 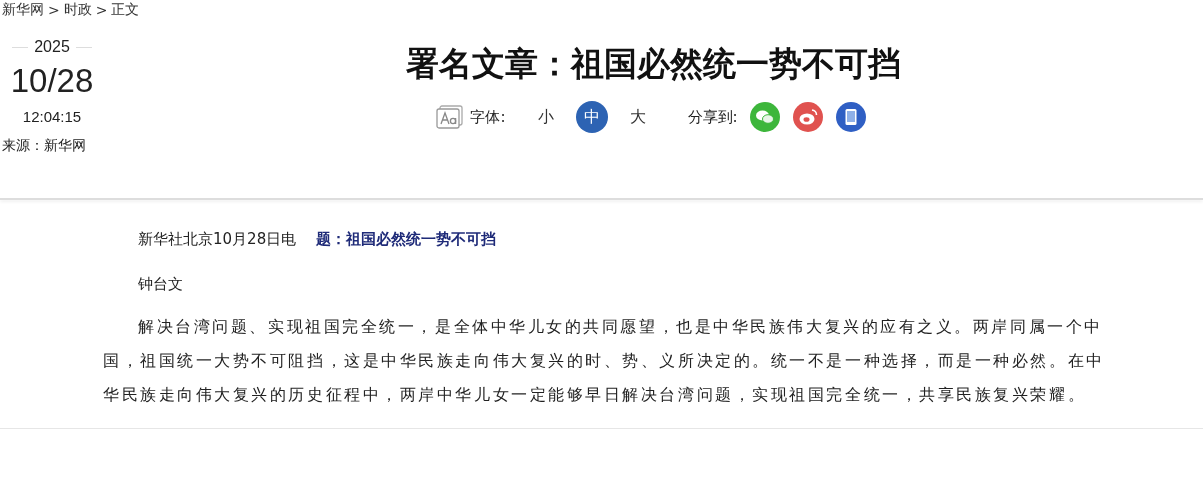 What do you see at coordinates (52, 47) in the screenshot?
I see `year-text: 2025` at bounding box center [52, 47].